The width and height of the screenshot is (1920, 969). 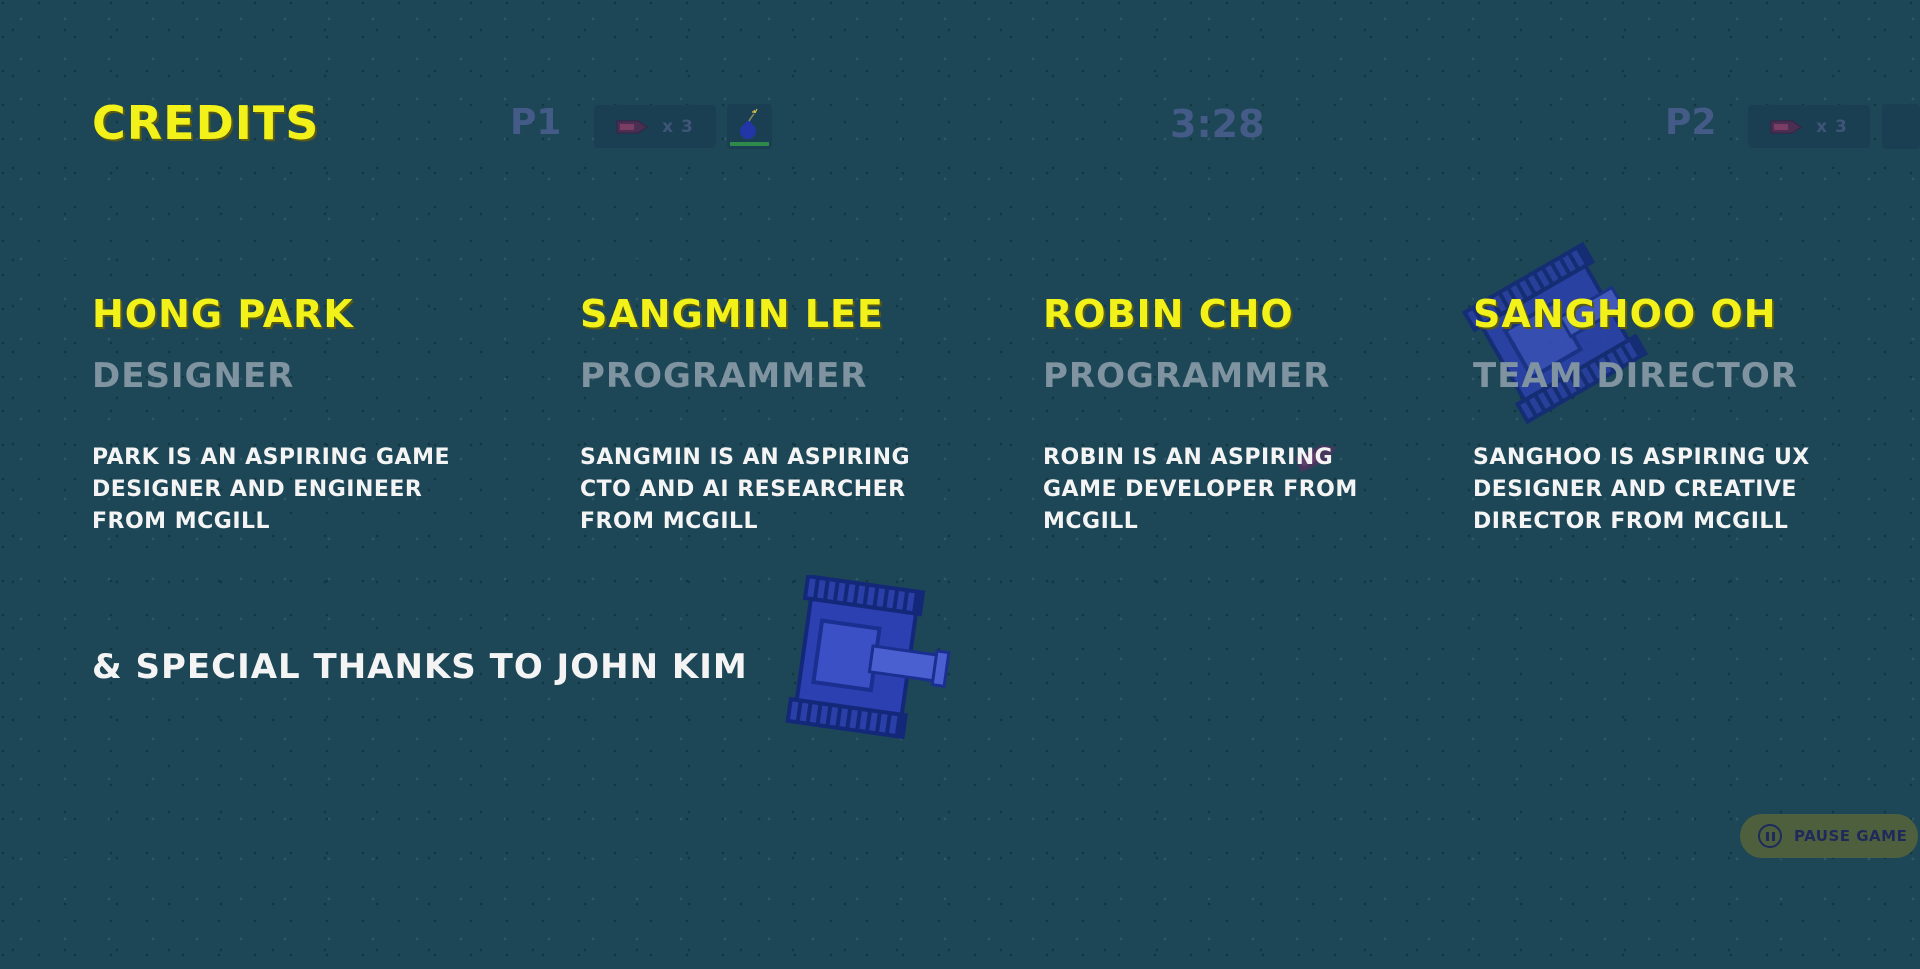 I want to click on credit-name: ROBIN CHO, so click(x=1168, y=314).